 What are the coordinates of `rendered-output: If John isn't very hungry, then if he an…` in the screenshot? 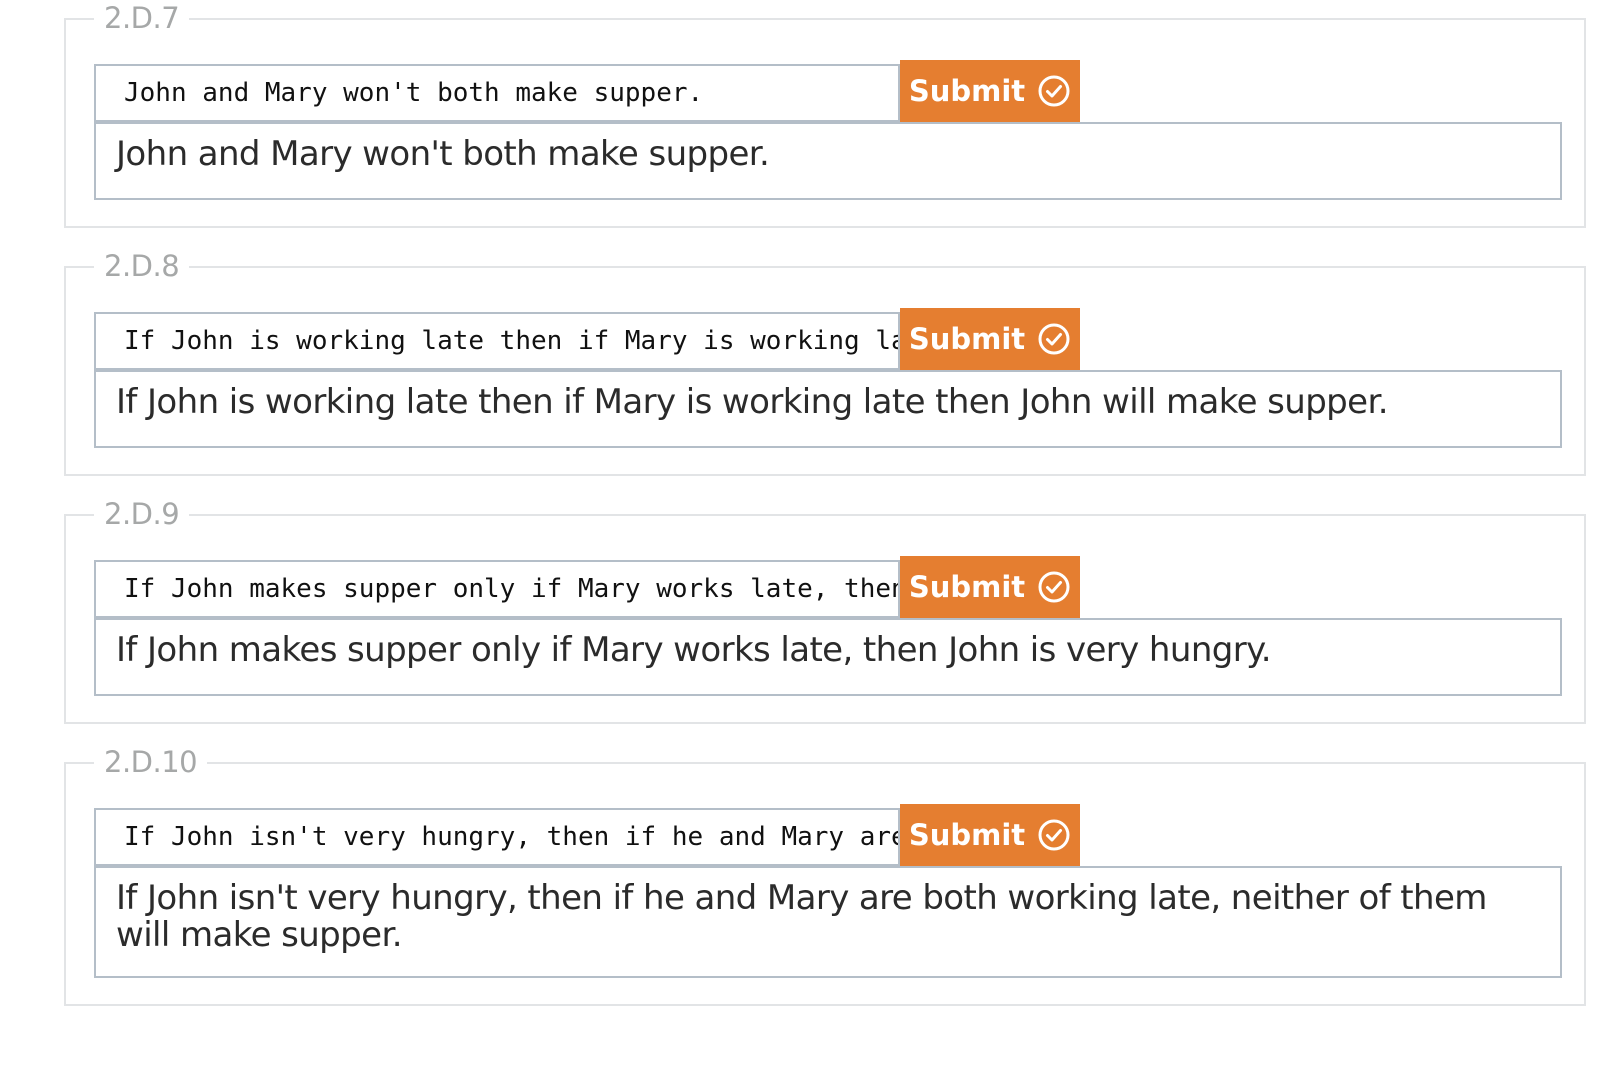 It's located at (828, 922).